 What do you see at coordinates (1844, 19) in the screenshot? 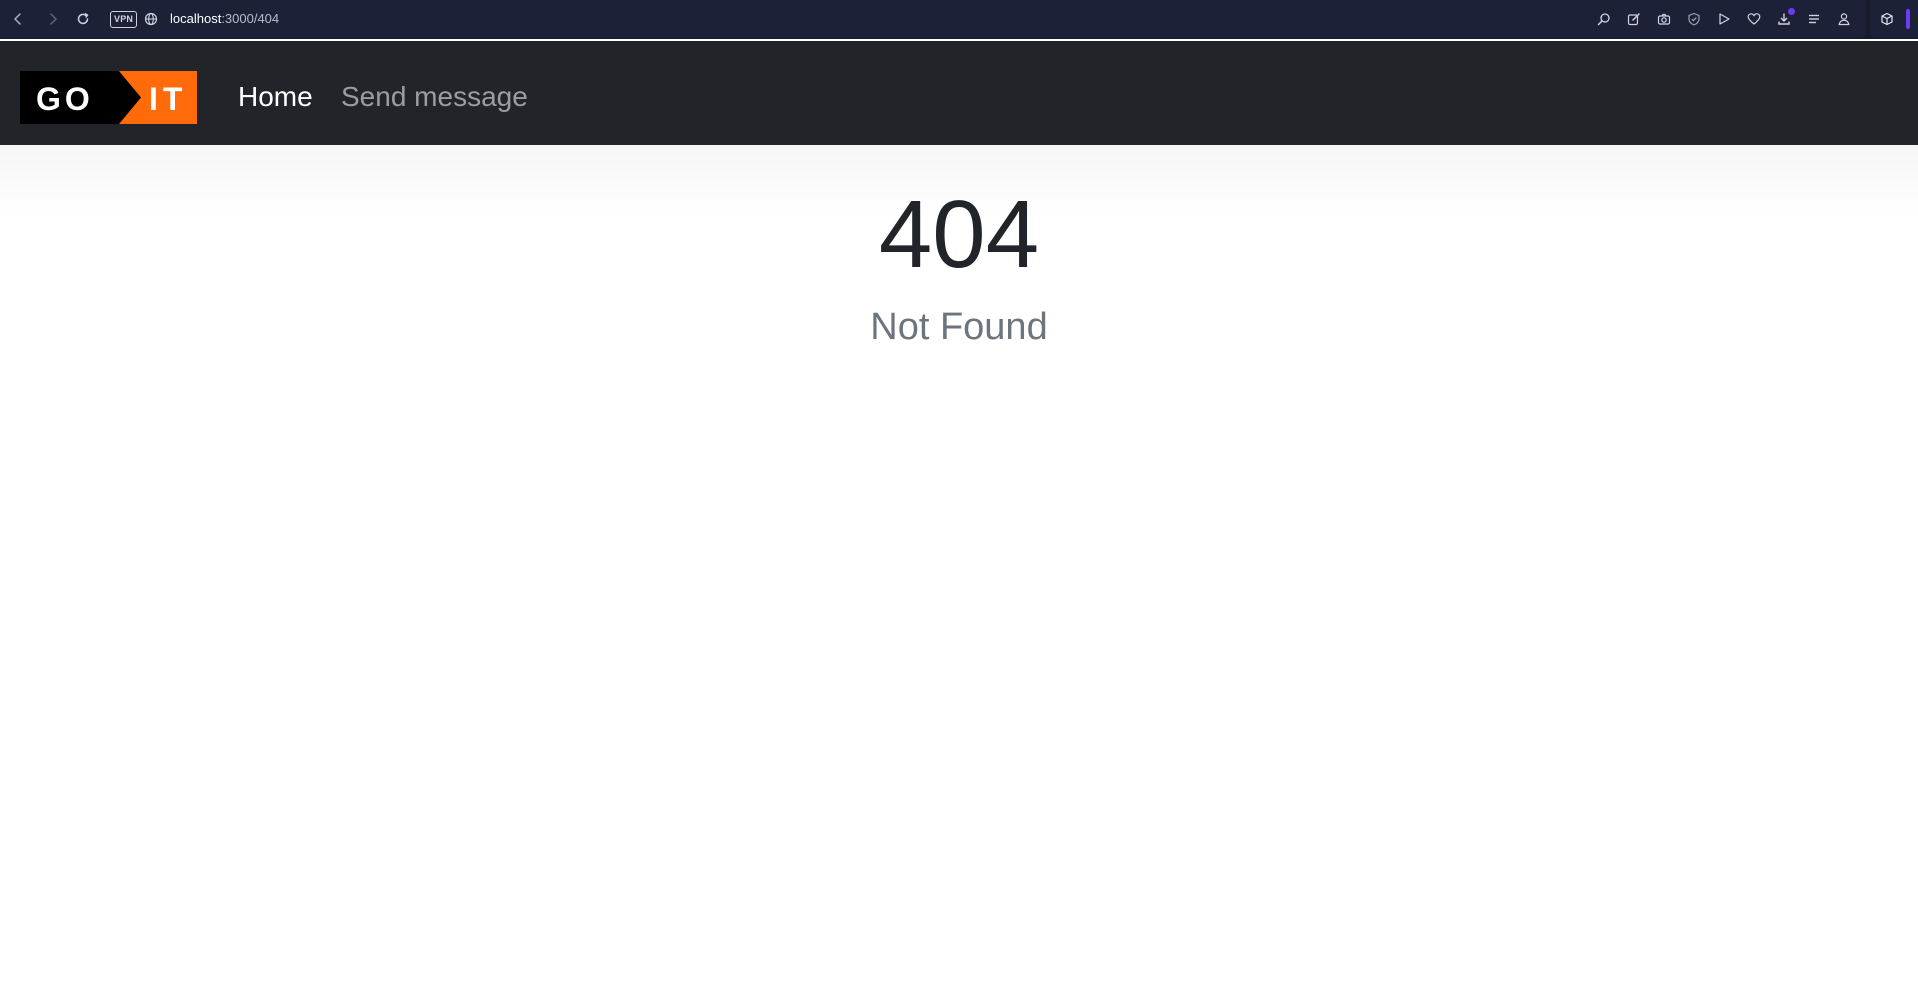
I see `profile-icon` at bounding box center [1844, 19].